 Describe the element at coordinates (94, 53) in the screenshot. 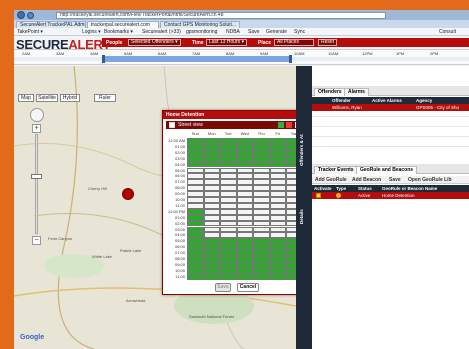

I see `timeline-label: 4AM` at that location.